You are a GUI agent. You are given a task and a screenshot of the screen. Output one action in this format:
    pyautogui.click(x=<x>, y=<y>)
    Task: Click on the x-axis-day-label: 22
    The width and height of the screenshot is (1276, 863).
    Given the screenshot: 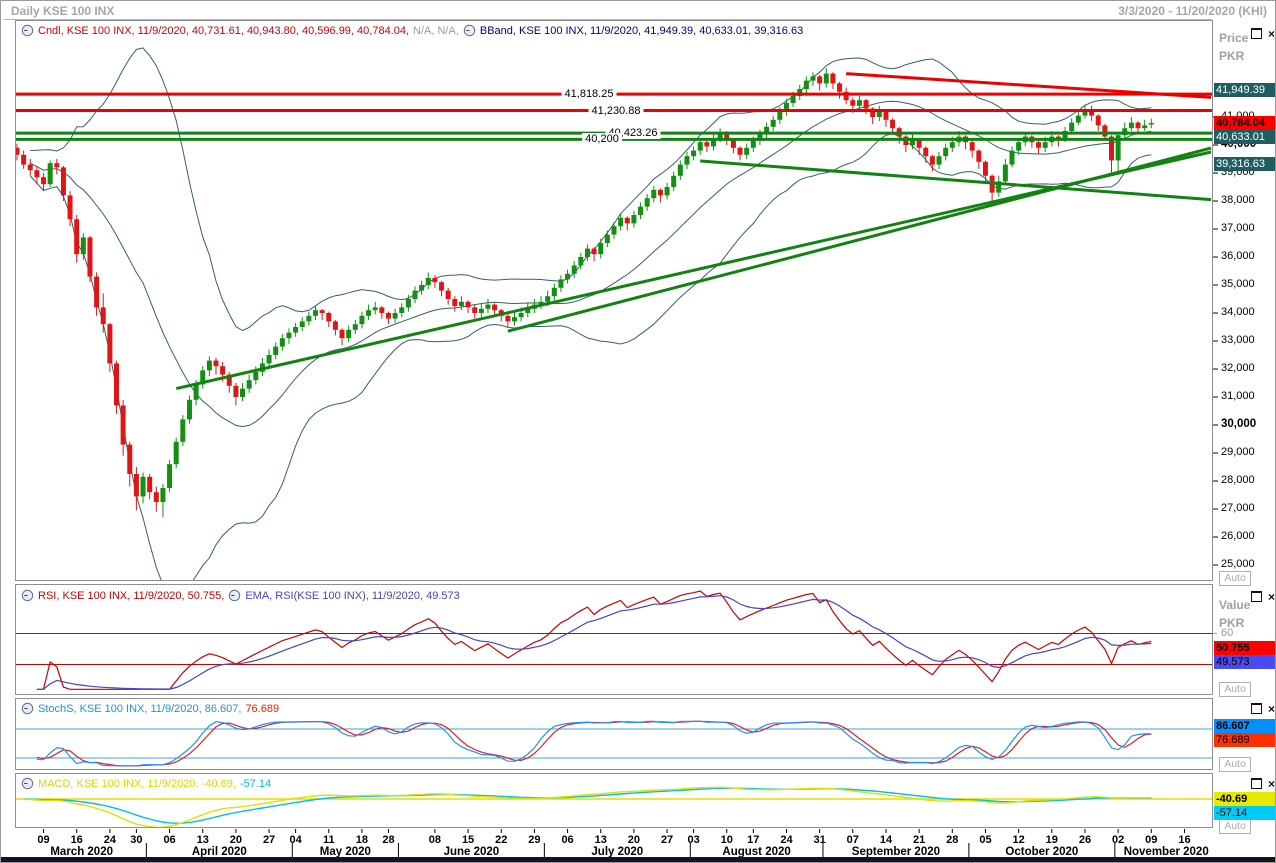 What is the action you would take?
    pyautogui.click(x=501, y=840)
    